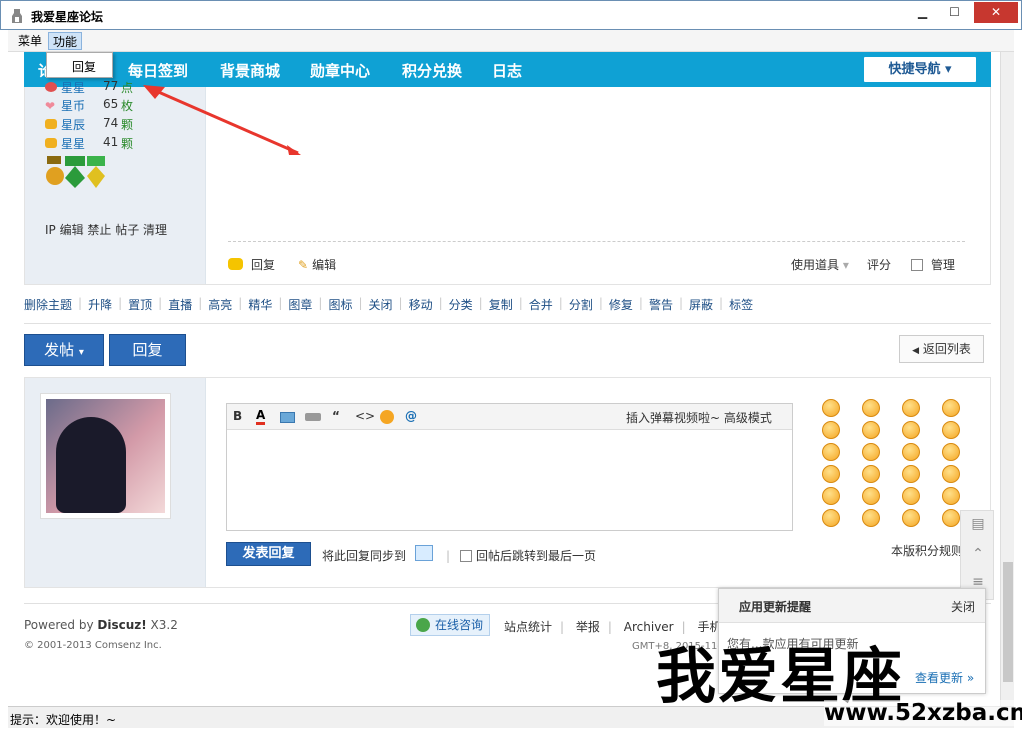 Image resolution: width=1022 pixels, height=735 pixels. Describe the element at coordinates (978, 524) in the screenshot. I see `comment-icon: ▤` at that location.